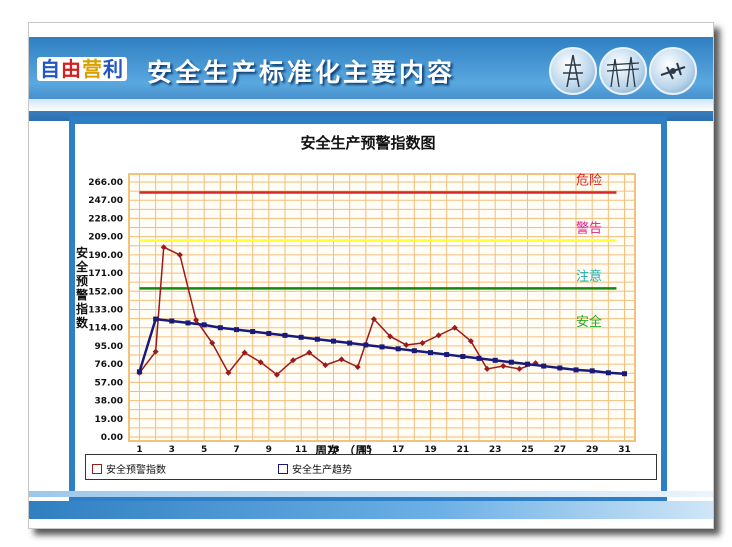  I want to click on threshold-label: 注意, so click(589, 276).